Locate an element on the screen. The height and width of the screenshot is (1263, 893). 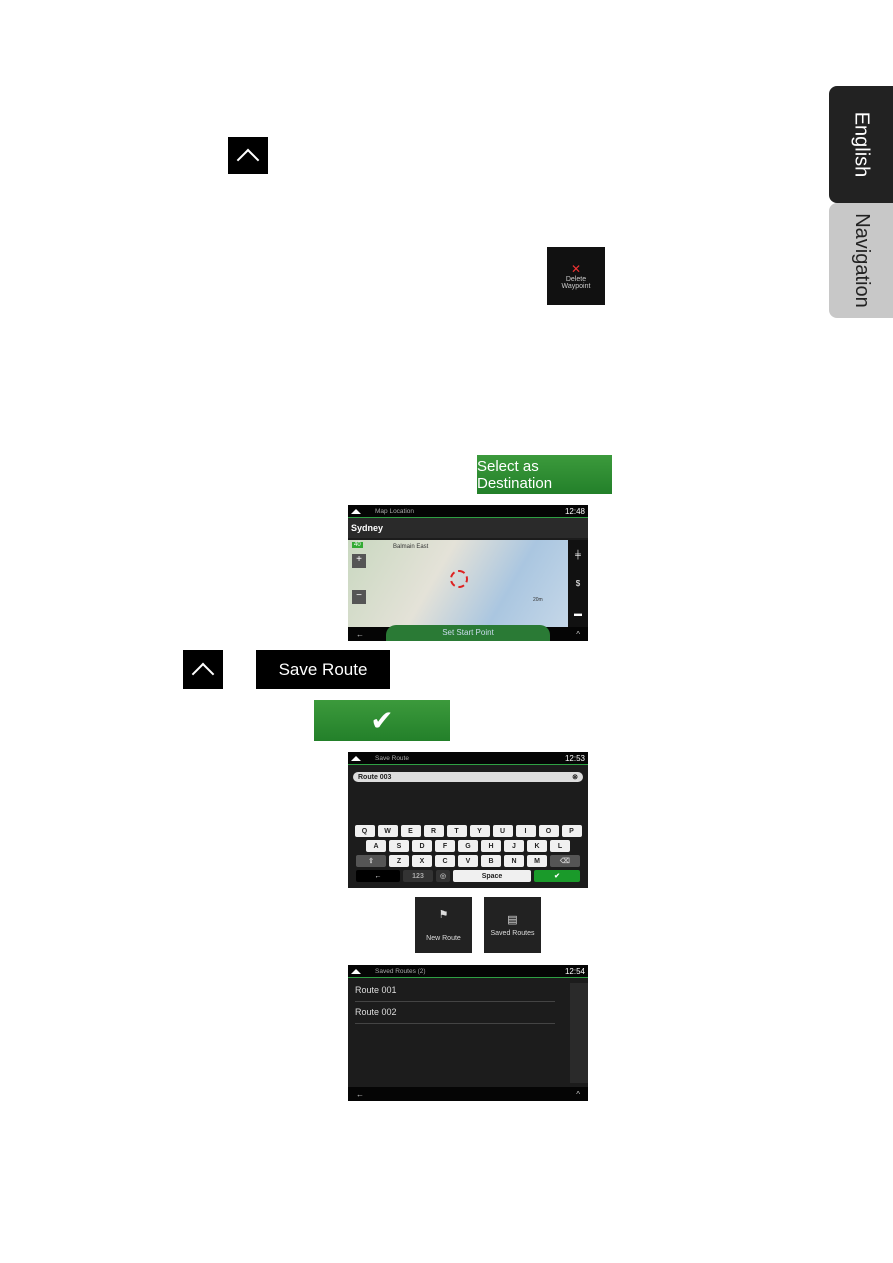
keyboard-key: K is located at coordinates (537, 846).